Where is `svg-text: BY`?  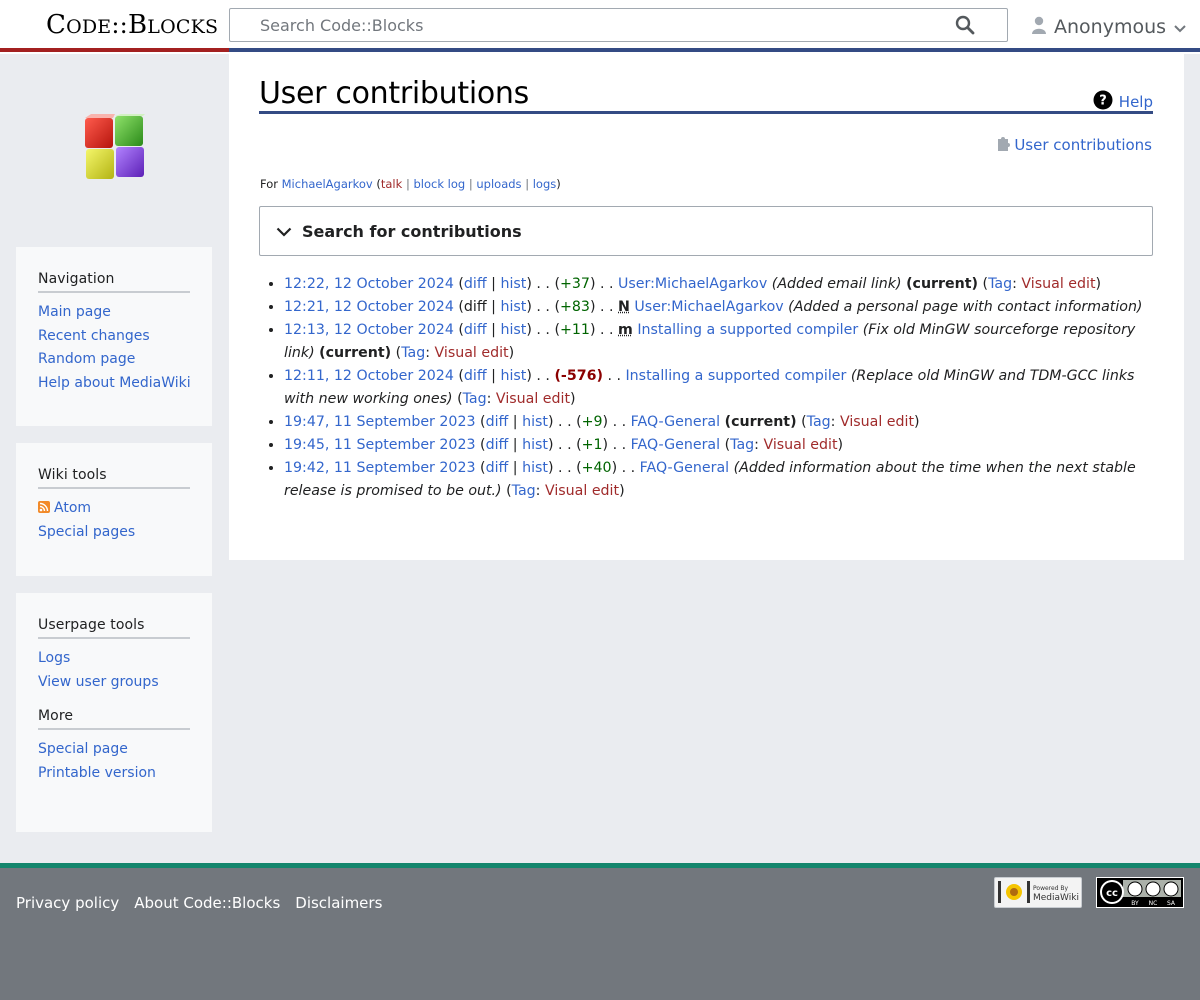 svg-text: BY is located at coordinates (1135, 903).